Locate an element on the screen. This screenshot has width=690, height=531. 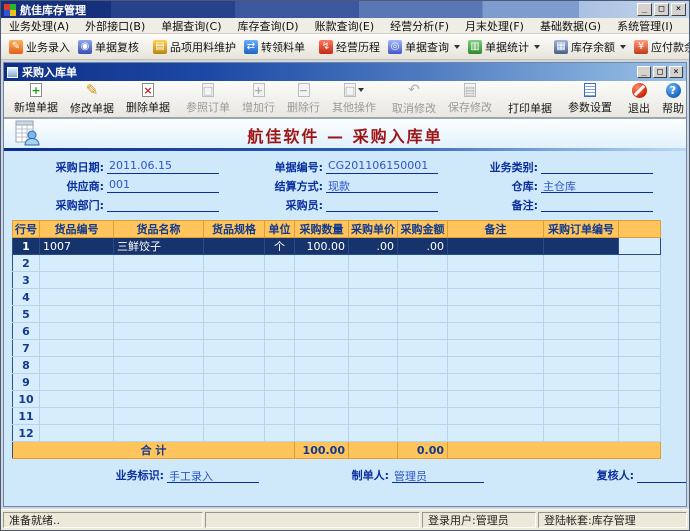
menu-item: 外部接口(B) is located at coordinates (115, 26).